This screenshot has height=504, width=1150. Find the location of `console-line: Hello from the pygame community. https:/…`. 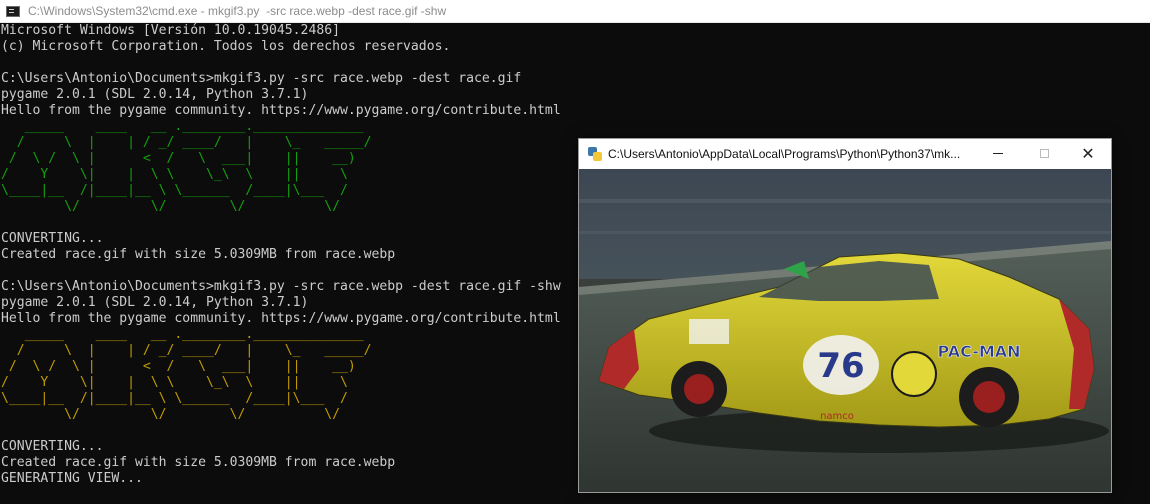

console-line: Hello from the pygame community. https:/… is located at coordinates (281, 110).